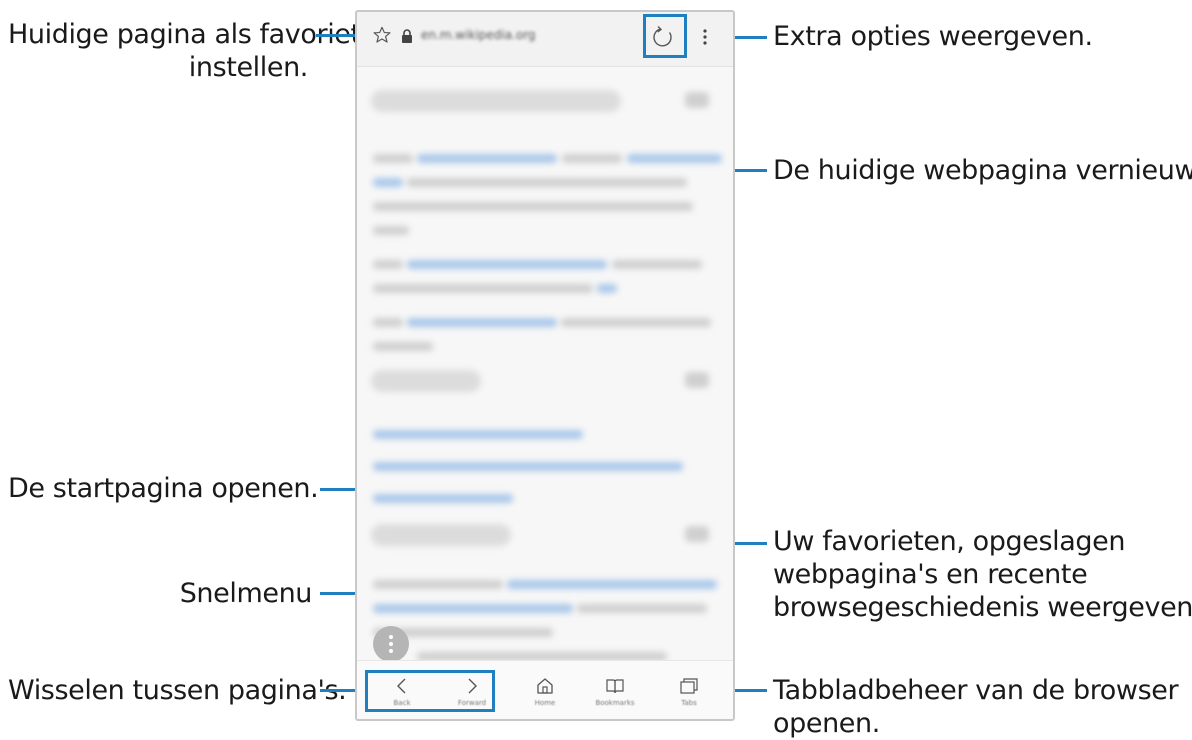 The image size is (1192, 740). I want to click on callout-more-options: Extra opties weergeven., so click(933, 36).